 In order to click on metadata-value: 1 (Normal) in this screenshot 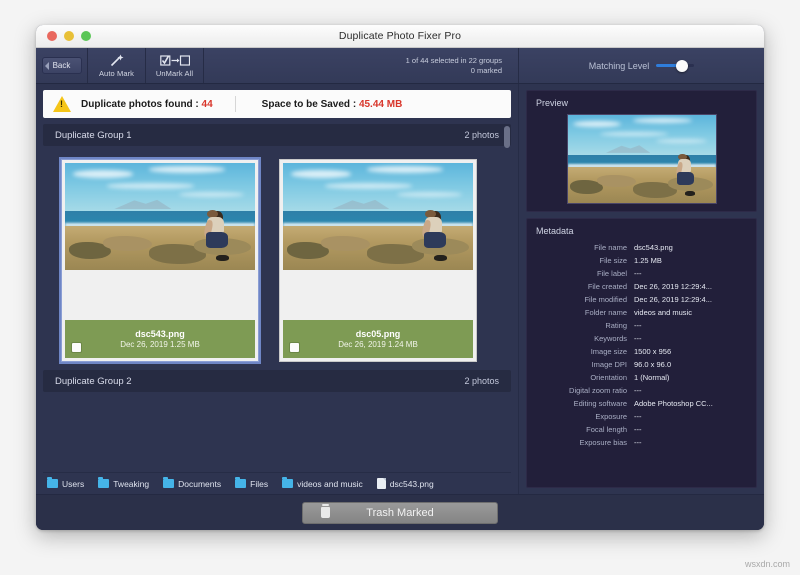, I will do `click(652, 377)`.